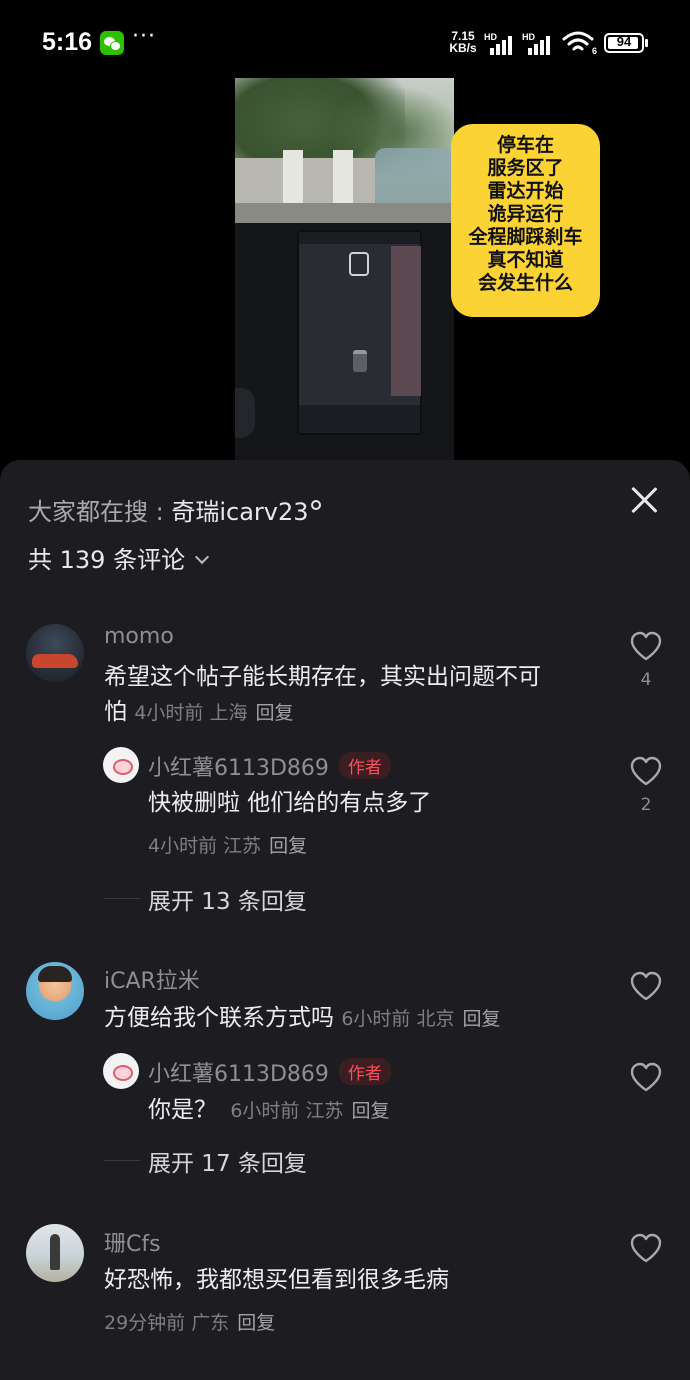 The width and height of the screenshot is (690, 1380). I want to click on reply-text-body: 你是？, so click(182, 1110).